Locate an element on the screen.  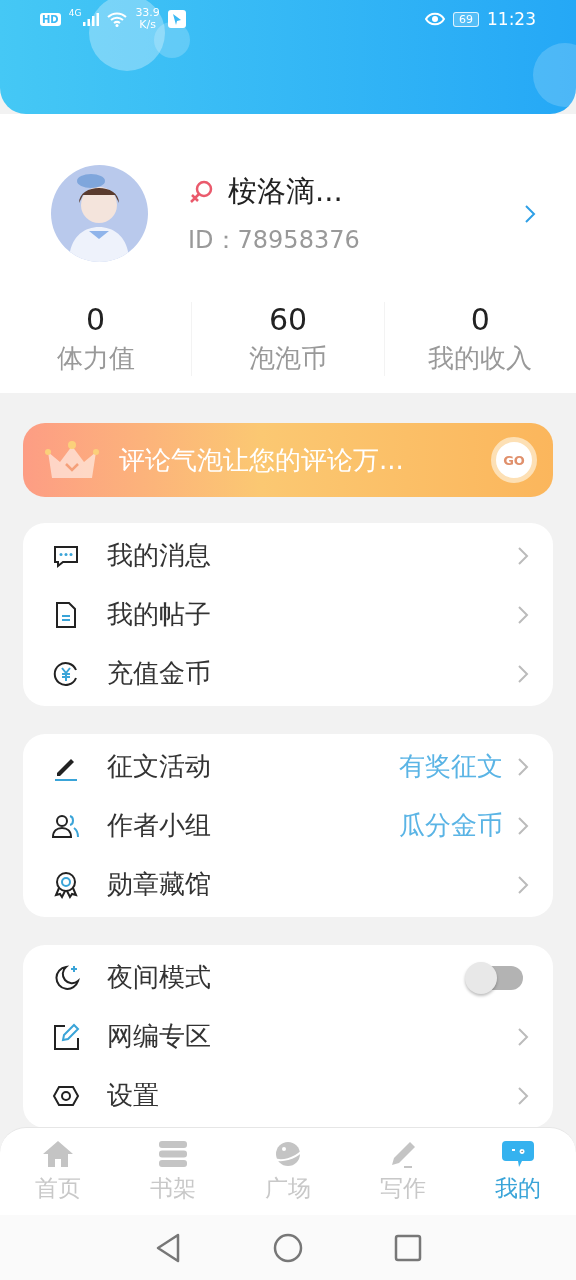
go-button: GO is located at coordinates (514, 460).